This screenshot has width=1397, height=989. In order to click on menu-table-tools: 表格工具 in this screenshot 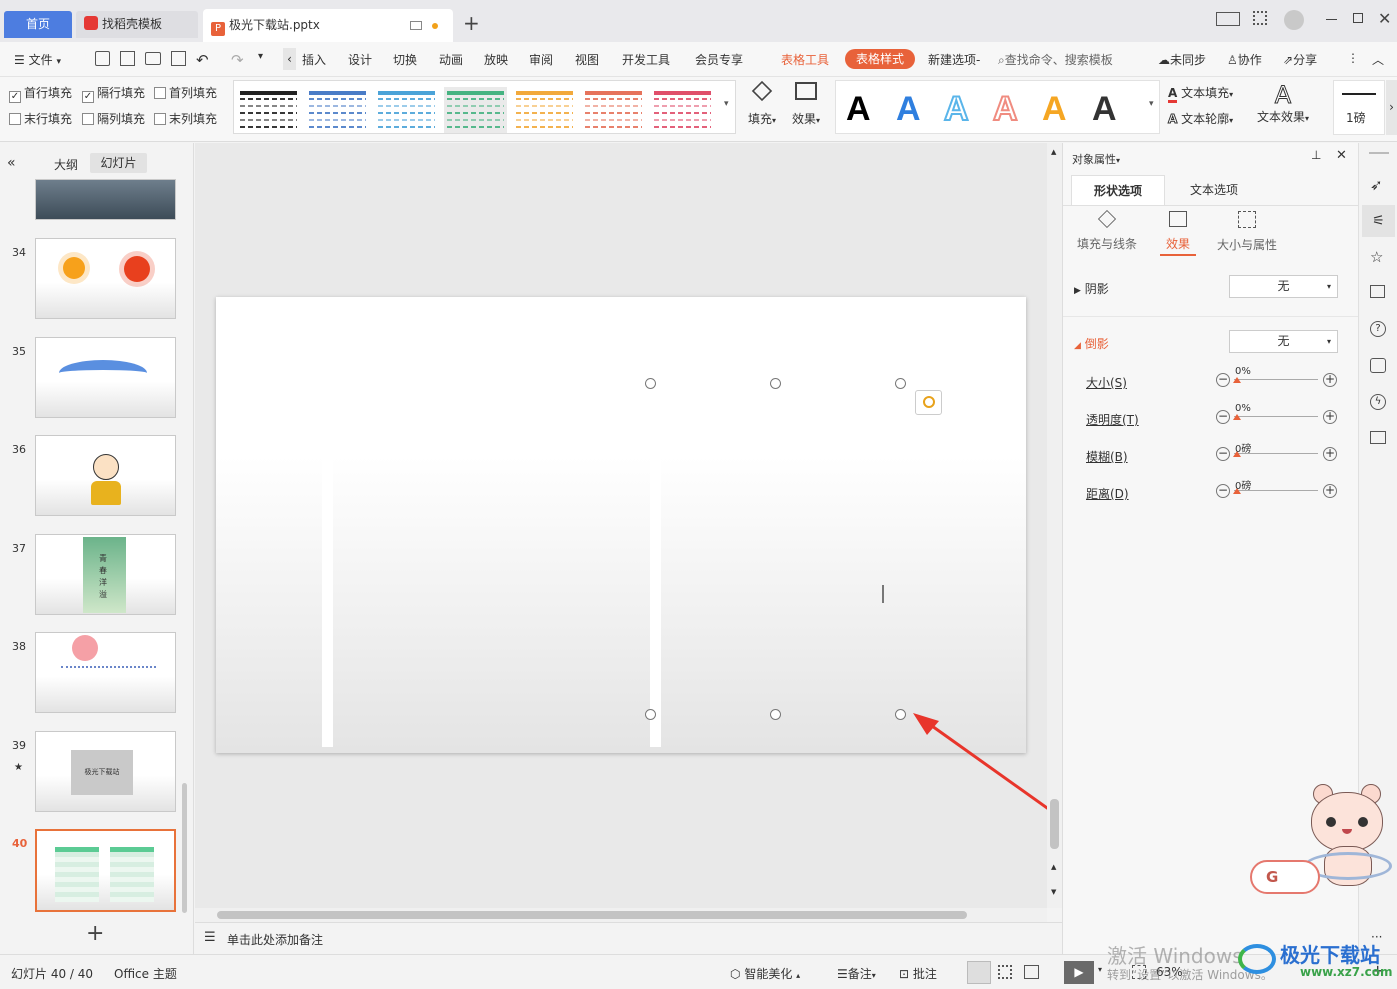, I will do `click(805, 59)`.